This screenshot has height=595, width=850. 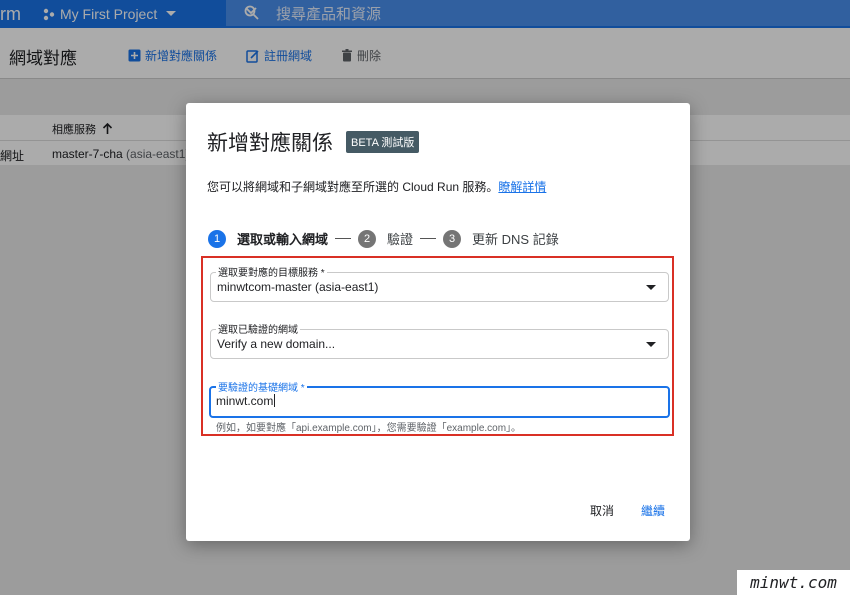 I want to click on watermark: minwt.com, so click(x=793, y=582).